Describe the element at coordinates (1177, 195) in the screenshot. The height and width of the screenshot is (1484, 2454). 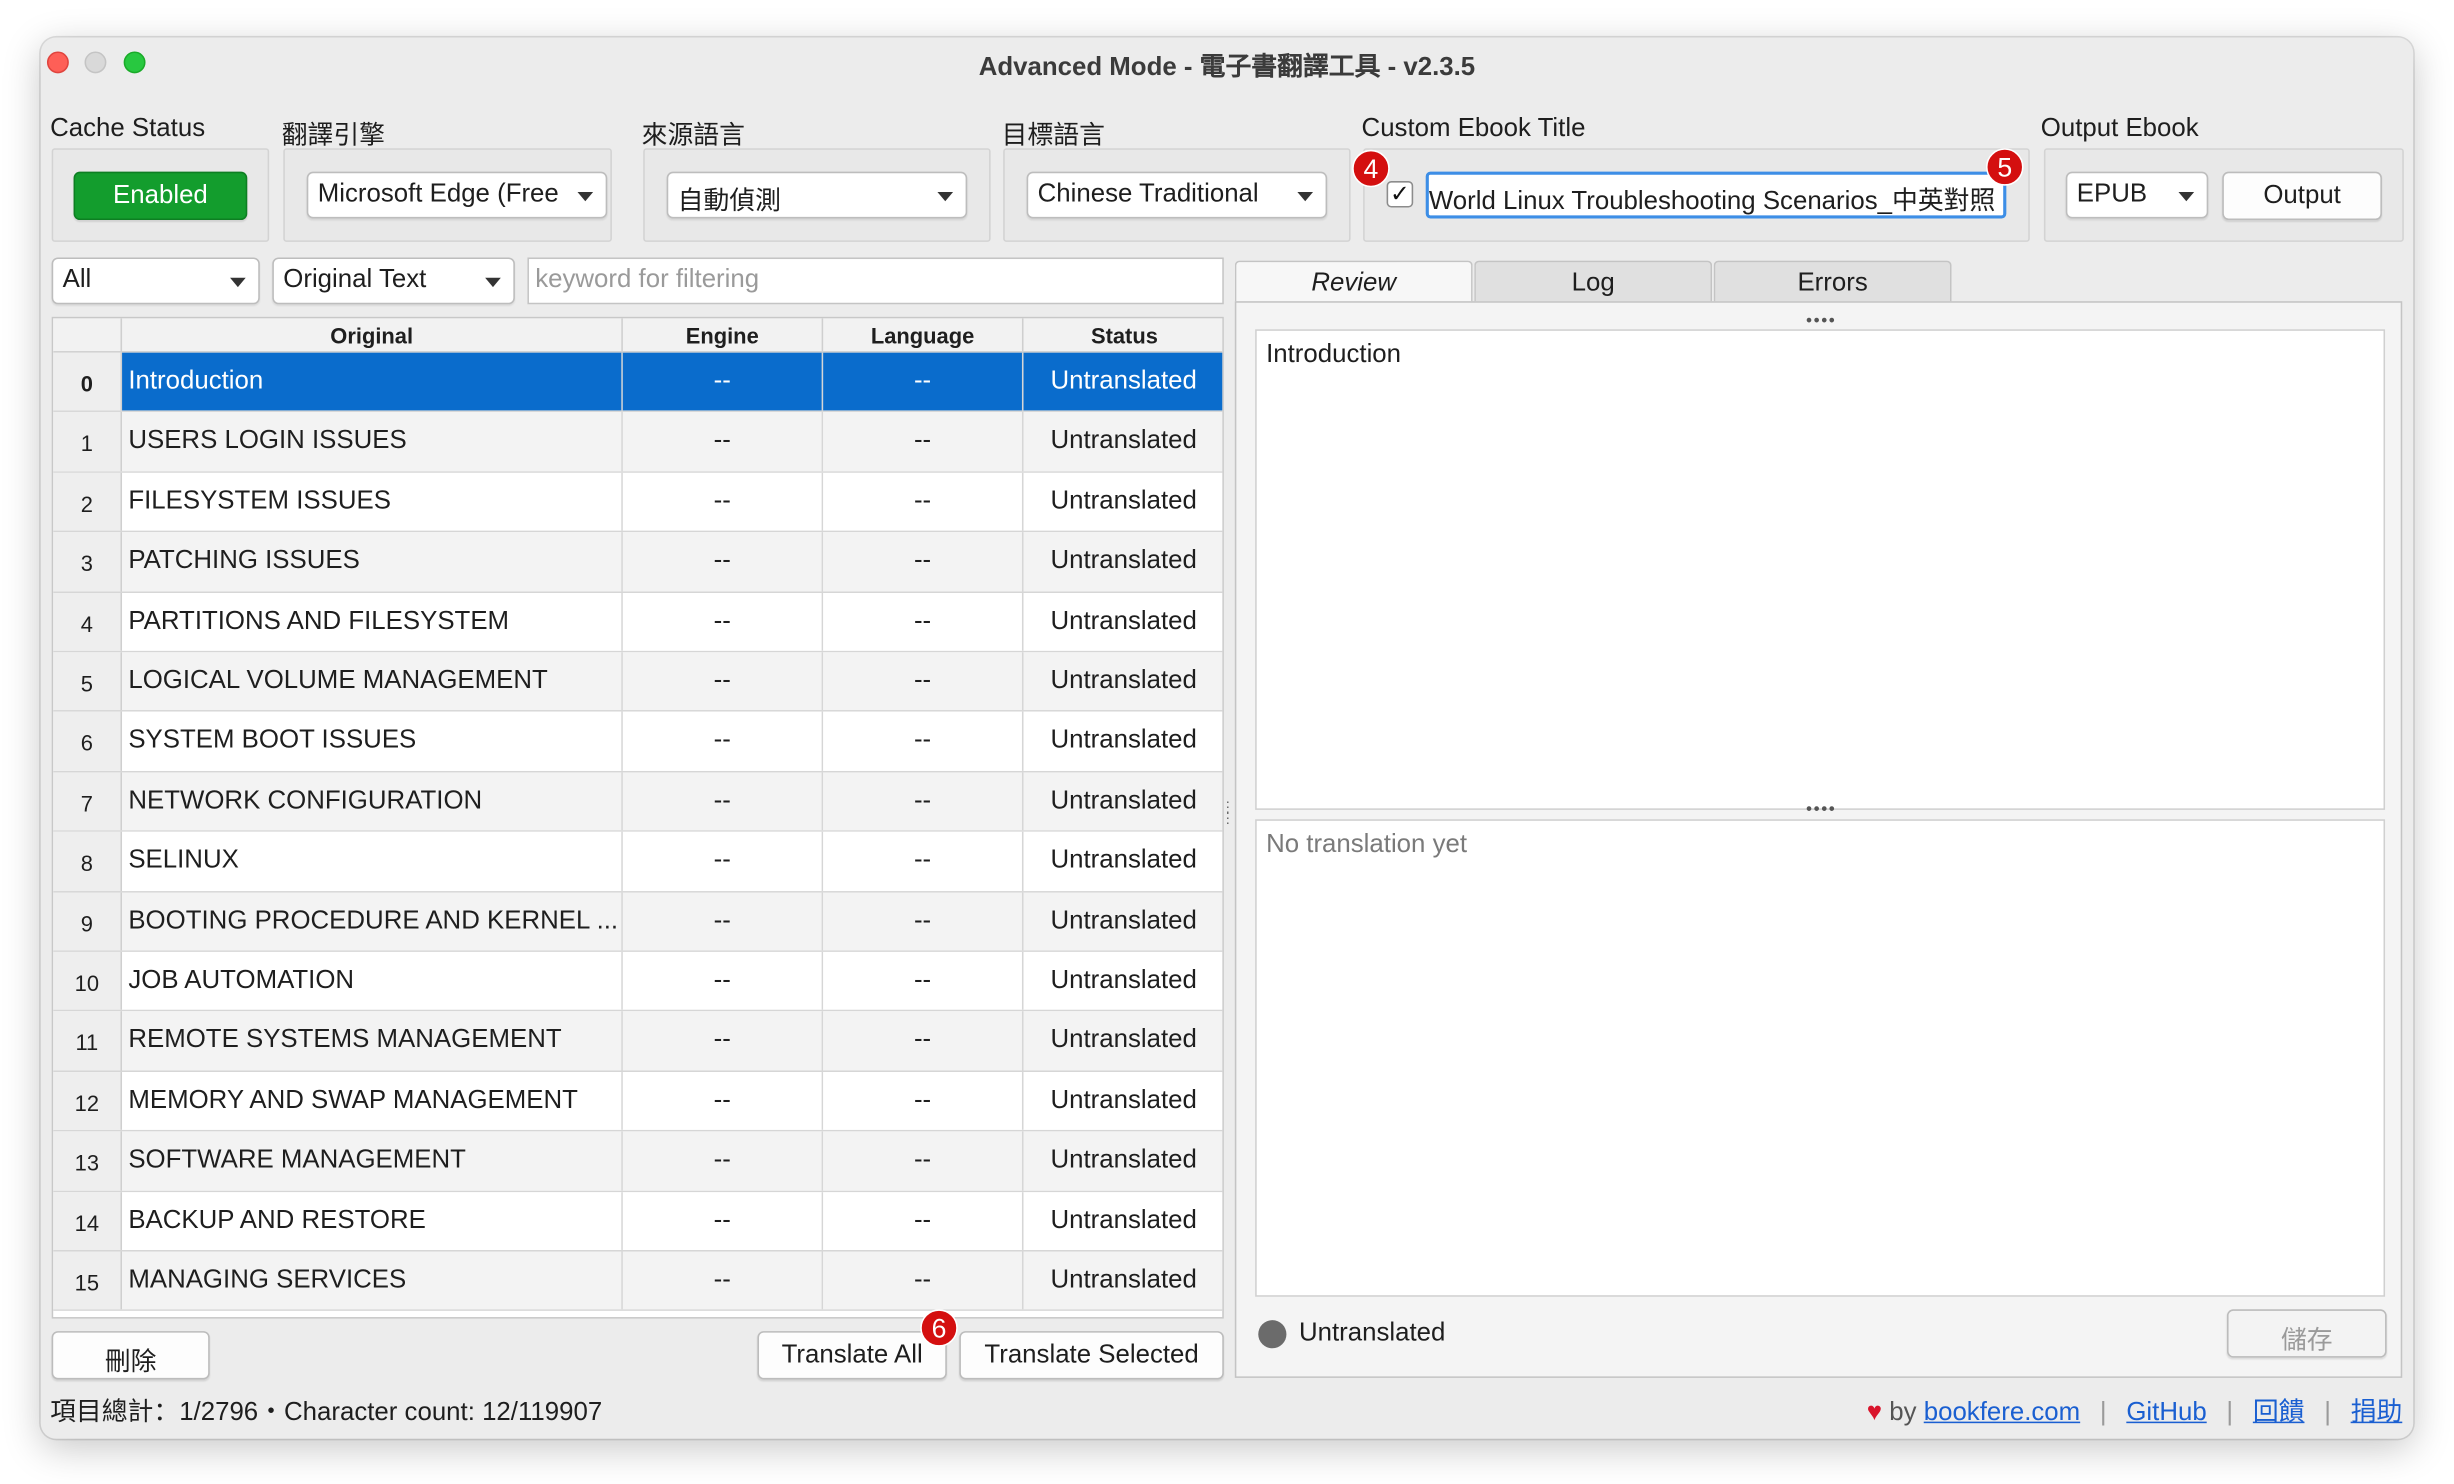
I see `target-language-select: Chinese Traditional` at that location.